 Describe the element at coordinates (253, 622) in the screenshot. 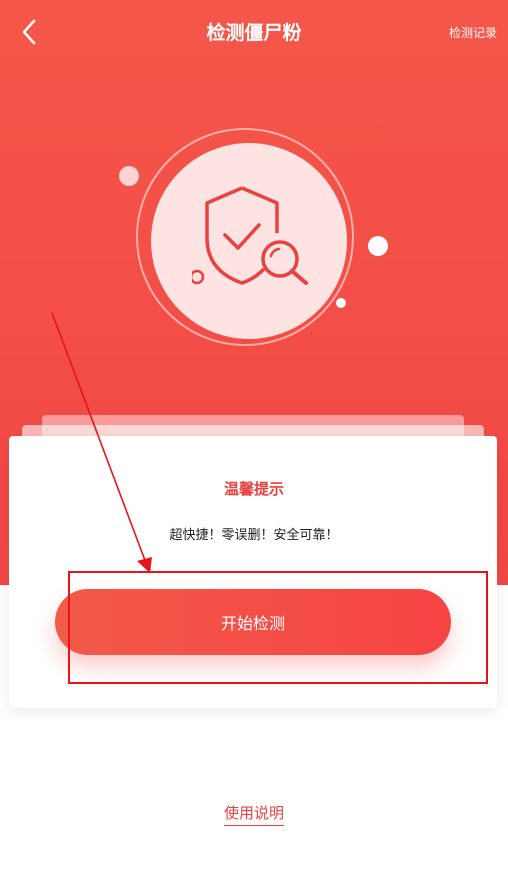

I see `start-detection-button: 开始检测` at that location.